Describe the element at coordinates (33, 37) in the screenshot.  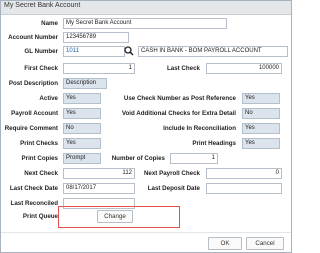
I see `account-number-label: Account Number` at that location.